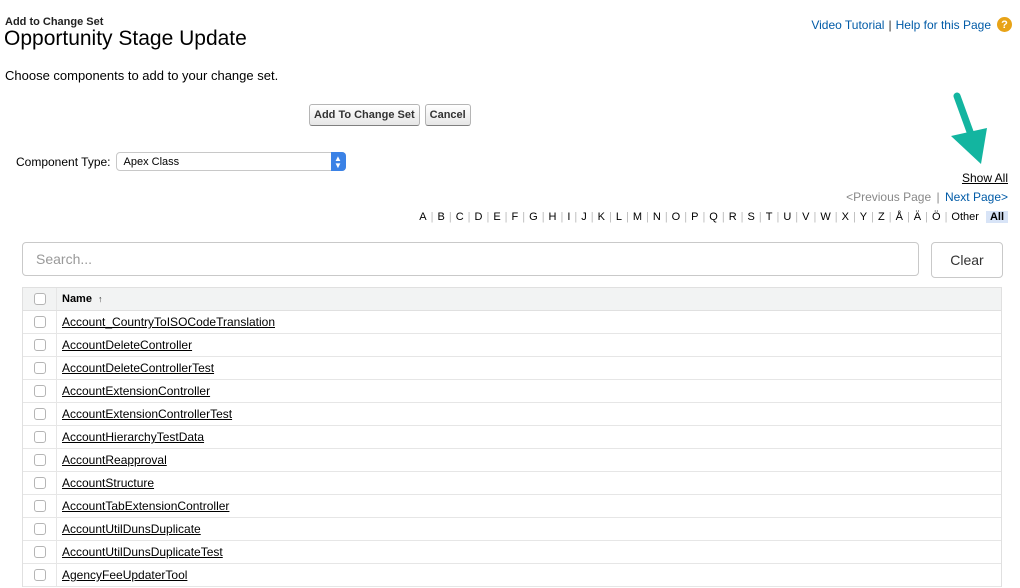 This screenshot has width=1020, height=588. I want to click on alpha-filter-letter: E, so click(496, 217).